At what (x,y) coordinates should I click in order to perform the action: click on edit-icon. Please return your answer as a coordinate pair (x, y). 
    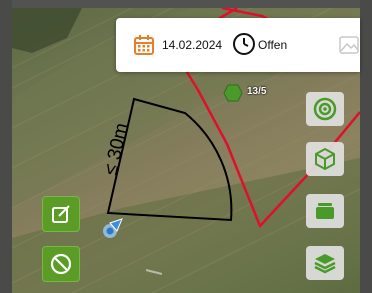
    Looking at the image, I should click on (61, 214).